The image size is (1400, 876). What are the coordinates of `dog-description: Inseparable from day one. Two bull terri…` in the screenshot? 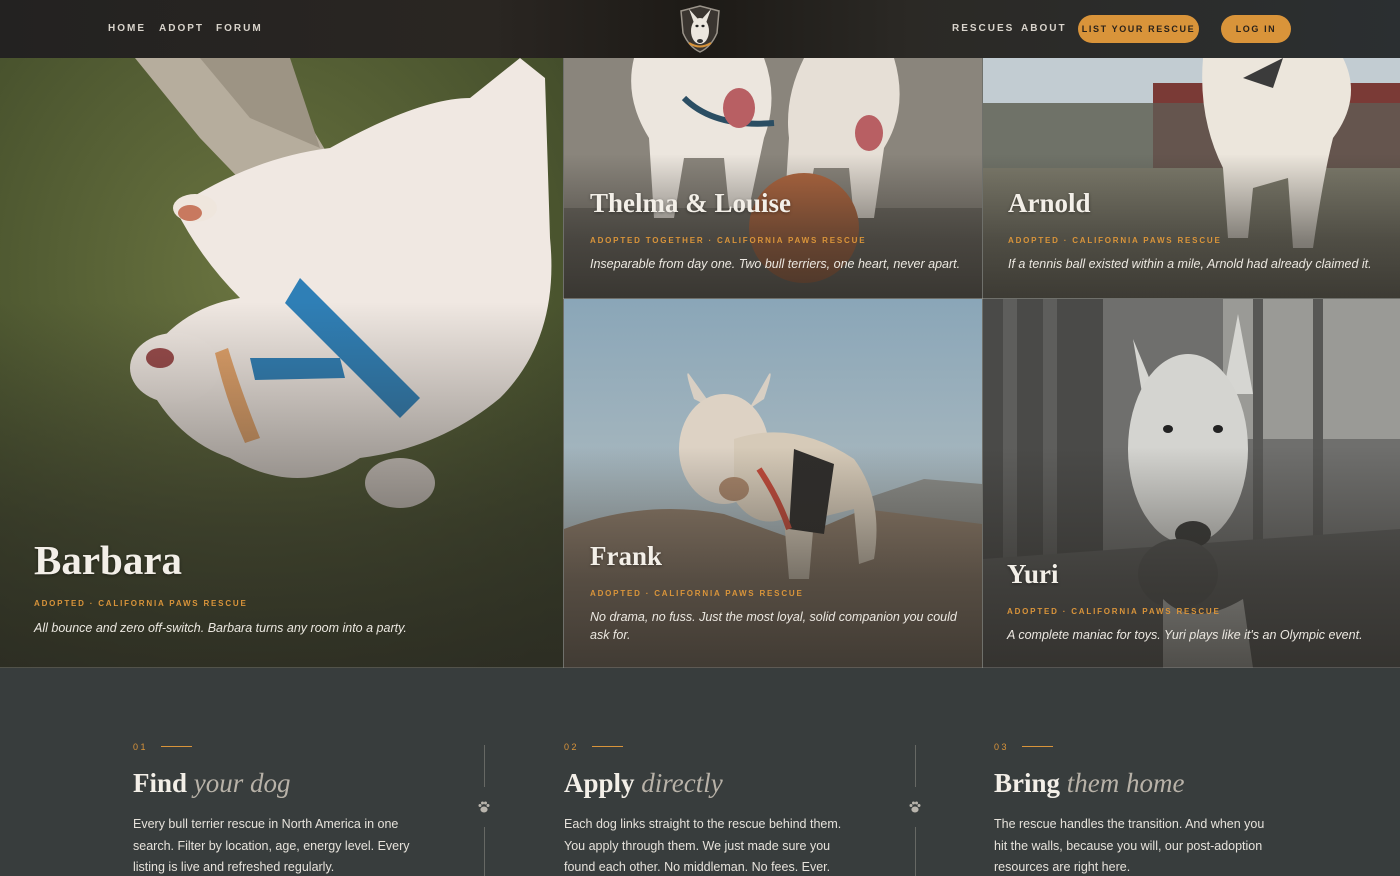 It's located at (775, 264).